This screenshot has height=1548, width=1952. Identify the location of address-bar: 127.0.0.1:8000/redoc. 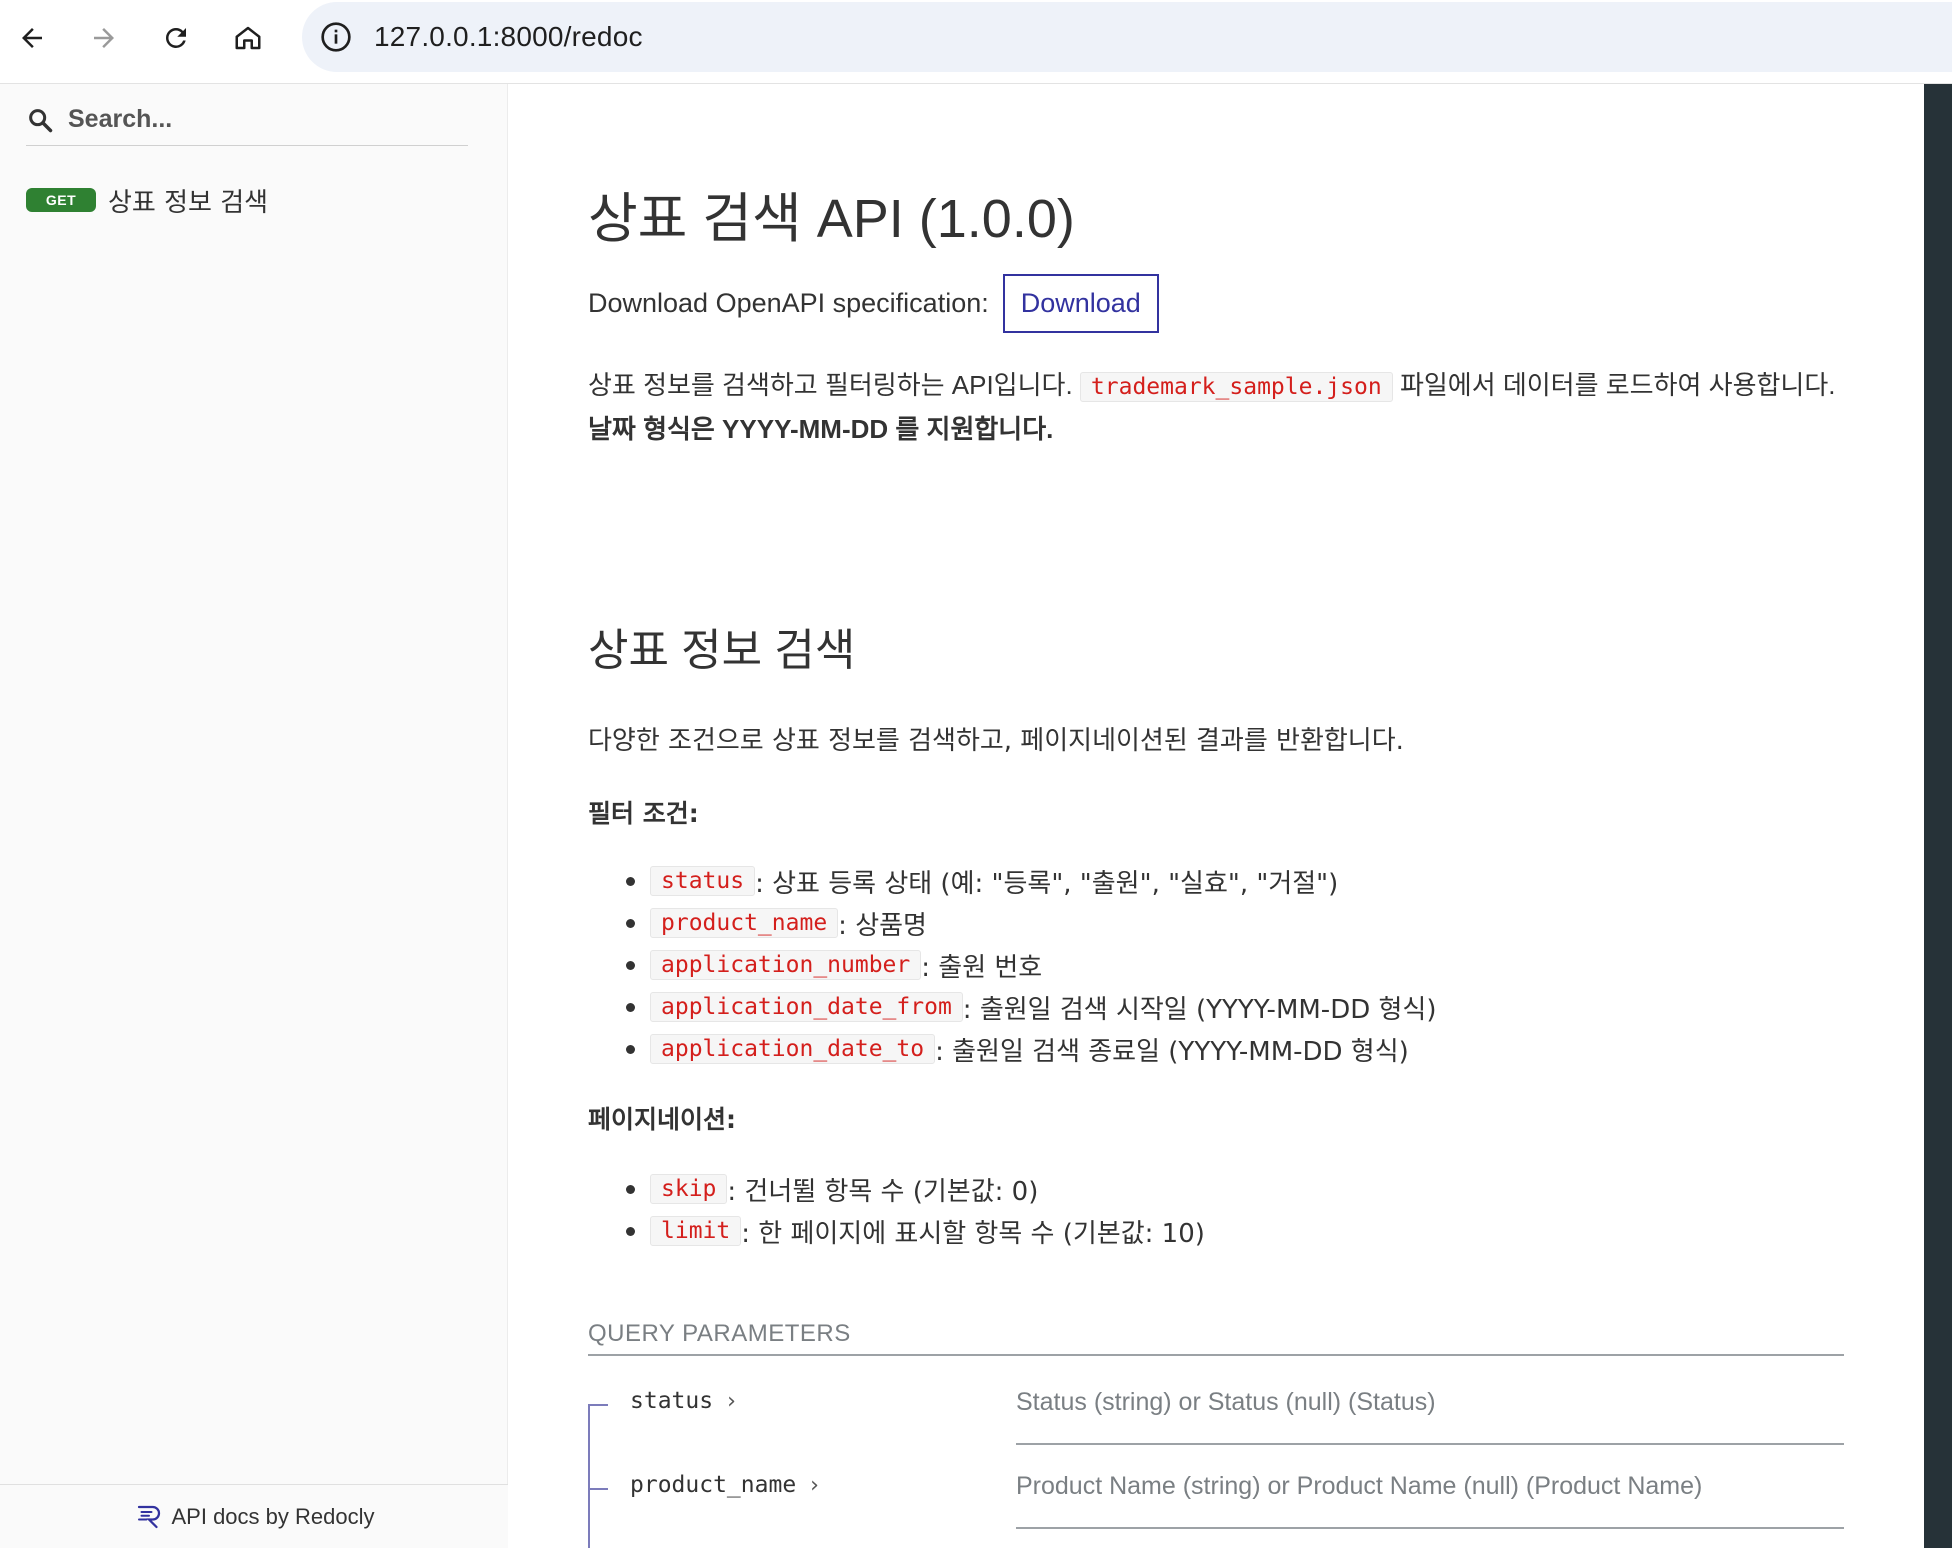
(1127, 37).